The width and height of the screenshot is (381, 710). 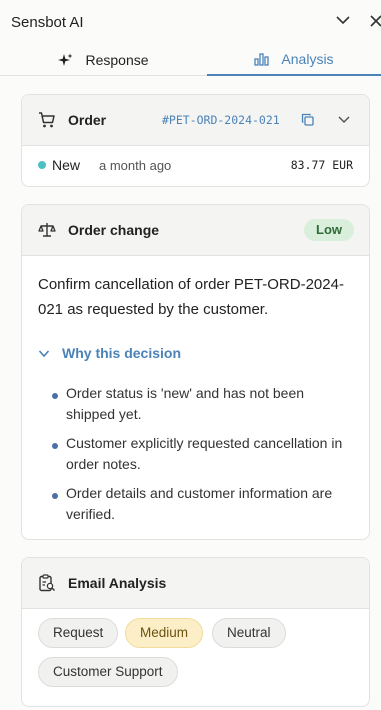 What do you see at coordinates (307, 119) in the screenshot?
I see `copy-icon` at bounding box center [307, 119].